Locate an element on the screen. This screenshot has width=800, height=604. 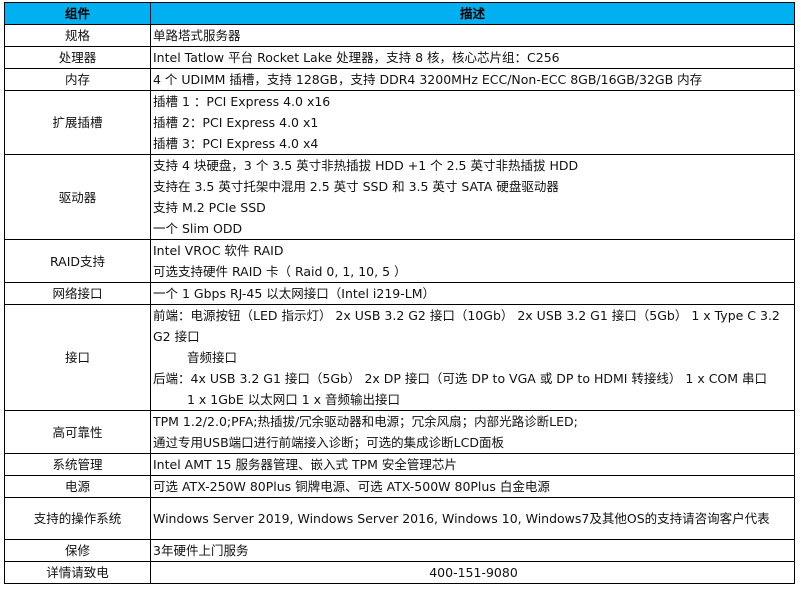
table-row: 系统管理 Intel AMT 15 服务器管理、嵌入式 TPM 安全管理芯片 is located at coordinates (399, 464).